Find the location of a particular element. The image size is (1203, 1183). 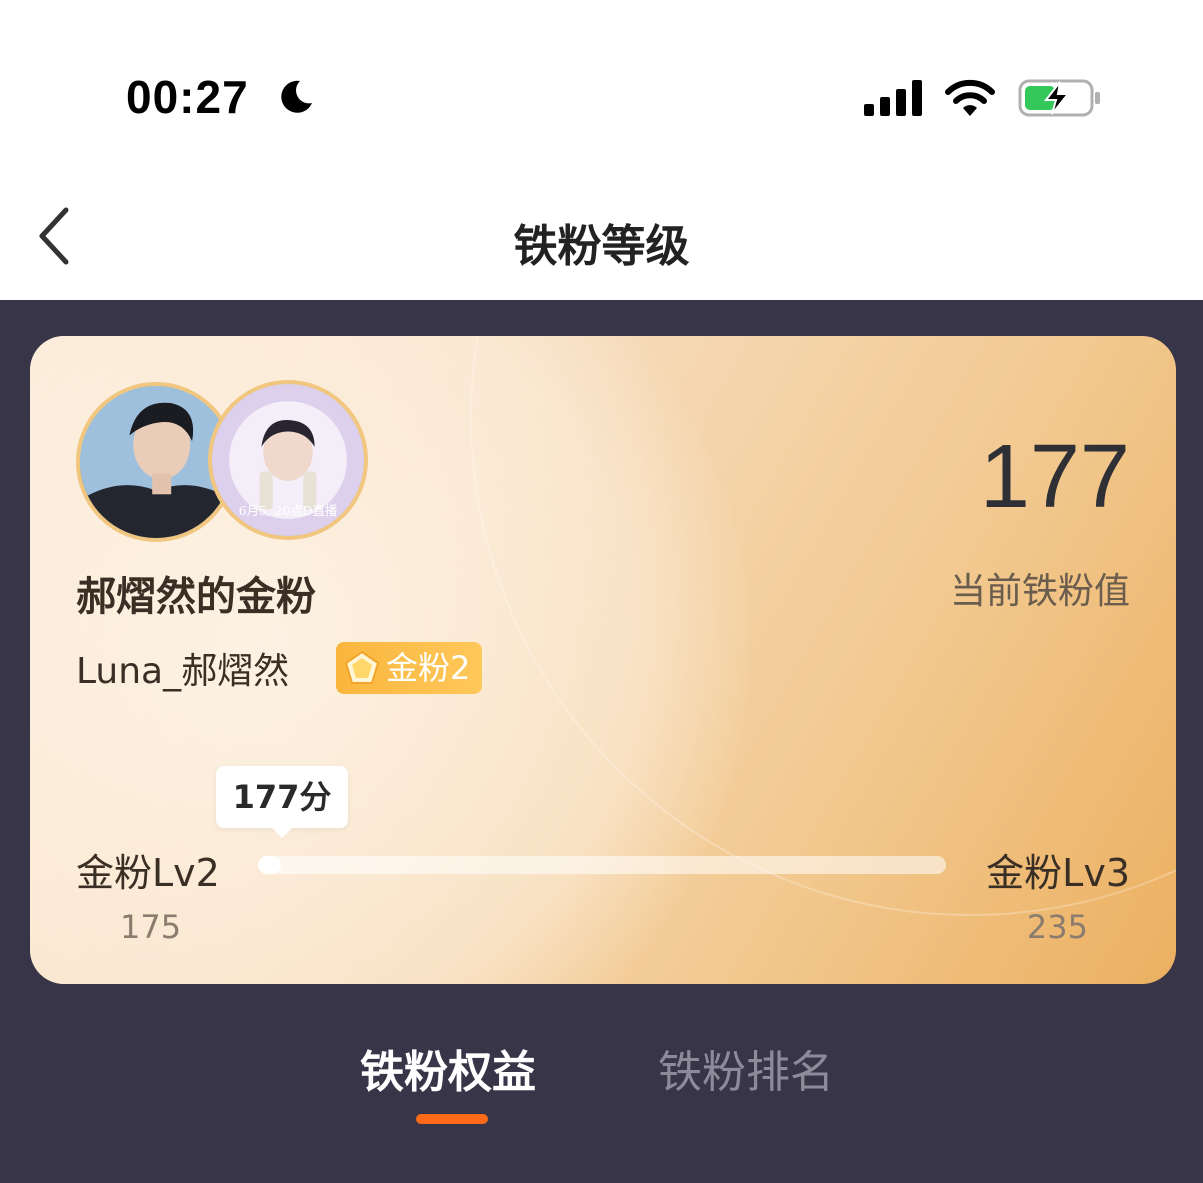

progress-fill is located at coordinates (269, 865).